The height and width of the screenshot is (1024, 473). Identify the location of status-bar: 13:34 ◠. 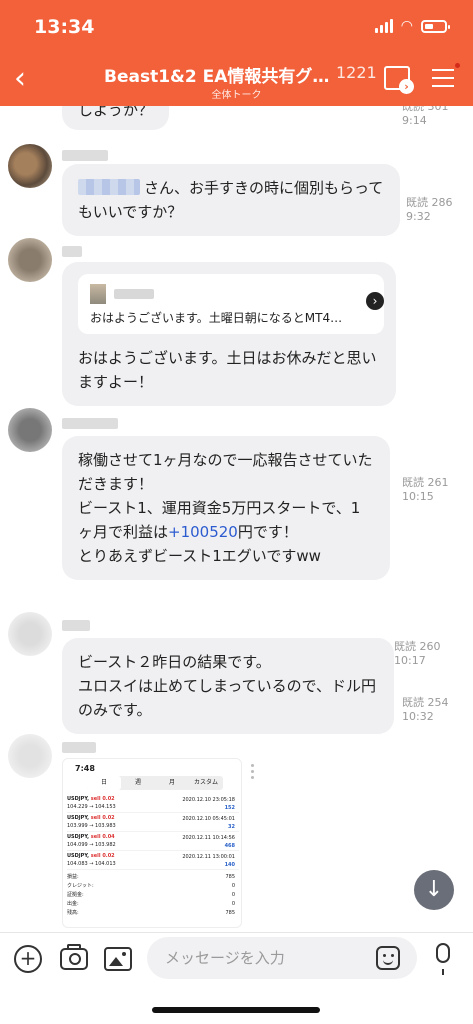
(236, 28).